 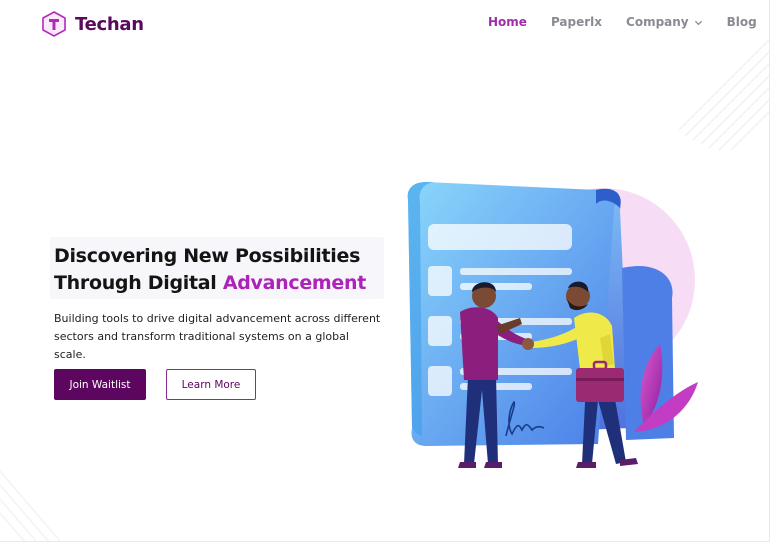 I want to click on nav-item-company: Company, so click(x=664, y=22).